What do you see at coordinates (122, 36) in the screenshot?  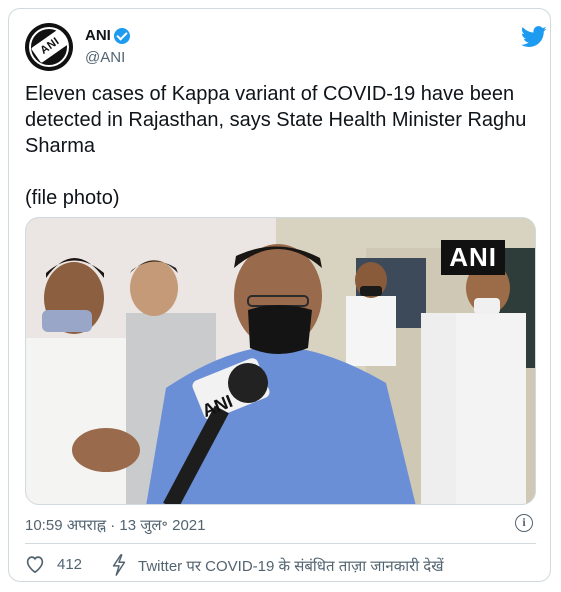 I see `verified-badge-icon` at bounding box center [122, 36].